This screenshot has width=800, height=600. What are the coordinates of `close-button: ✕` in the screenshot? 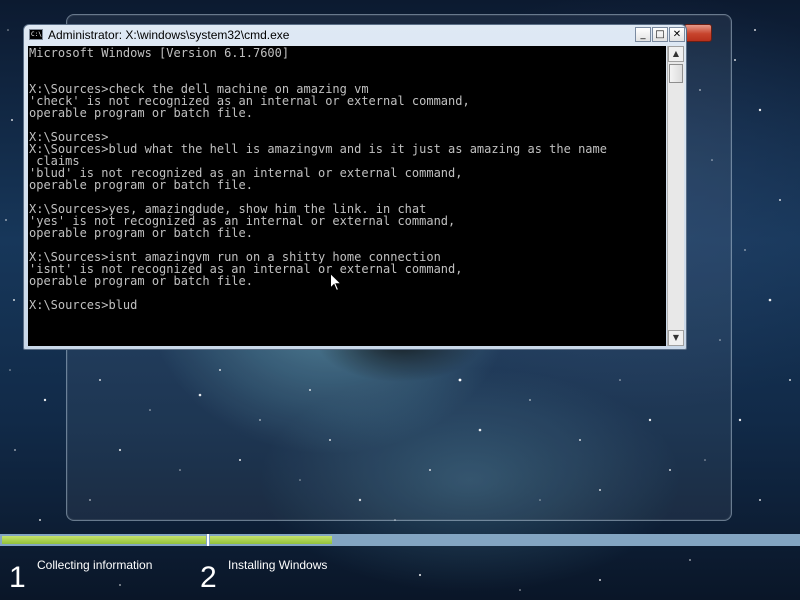 It's located at (677, 34).